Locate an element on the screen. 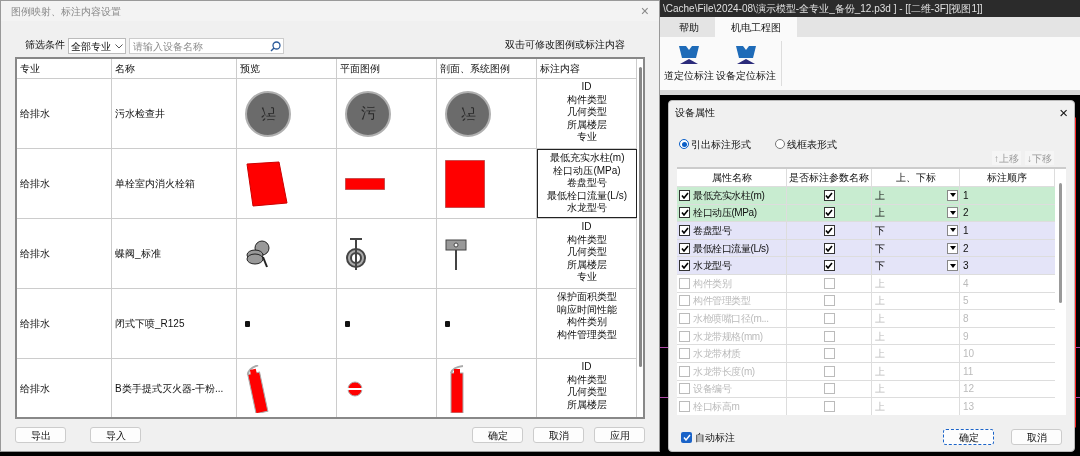  column-header: 剖面、系统图例 is located at coordinates (487, 68).